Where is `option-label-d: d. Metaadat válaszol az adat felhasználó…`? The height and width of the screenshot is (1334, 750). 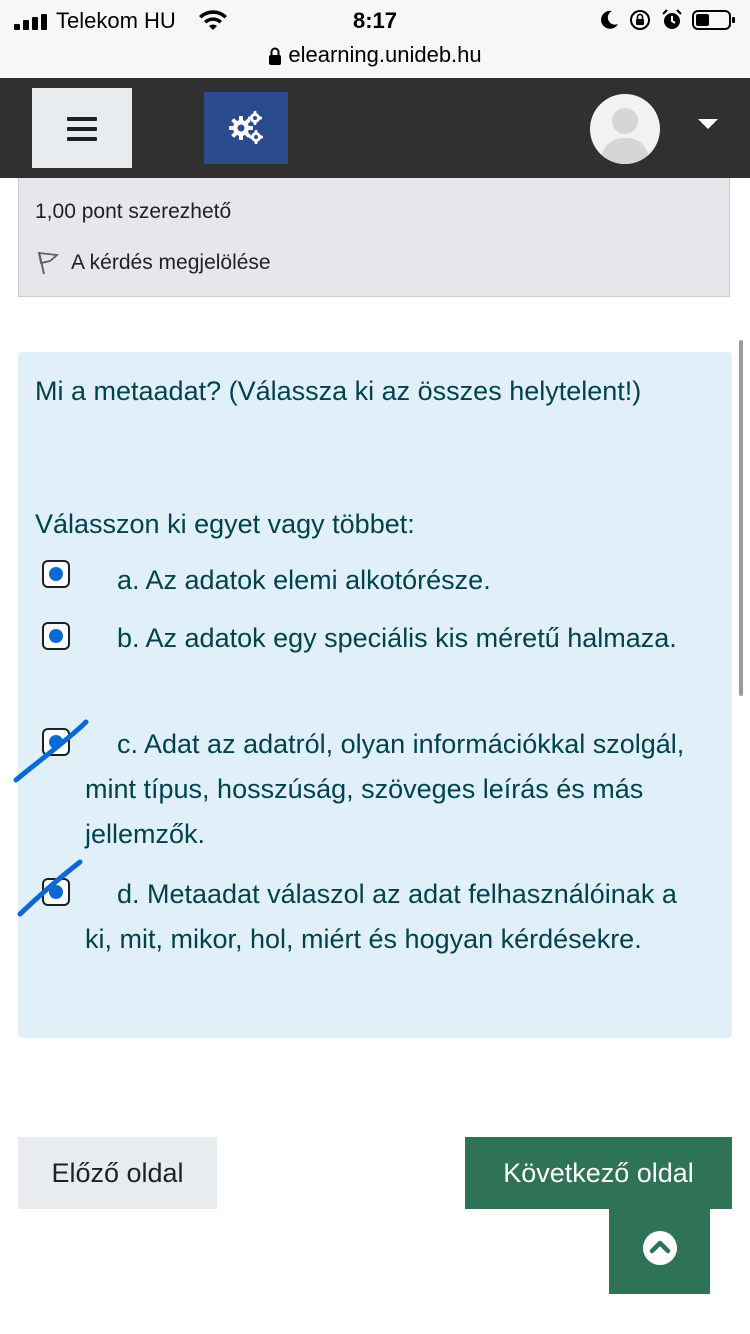
option-label-d: d. Metaadat válaszol az adat felhasználó… is located at coordinates (381, 916).